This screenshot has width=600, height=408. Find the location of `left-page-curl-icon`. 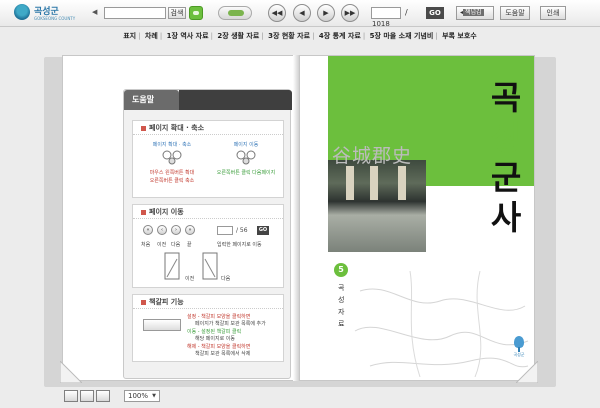

left-page-curl-icon is located at coordinates (71, 372).